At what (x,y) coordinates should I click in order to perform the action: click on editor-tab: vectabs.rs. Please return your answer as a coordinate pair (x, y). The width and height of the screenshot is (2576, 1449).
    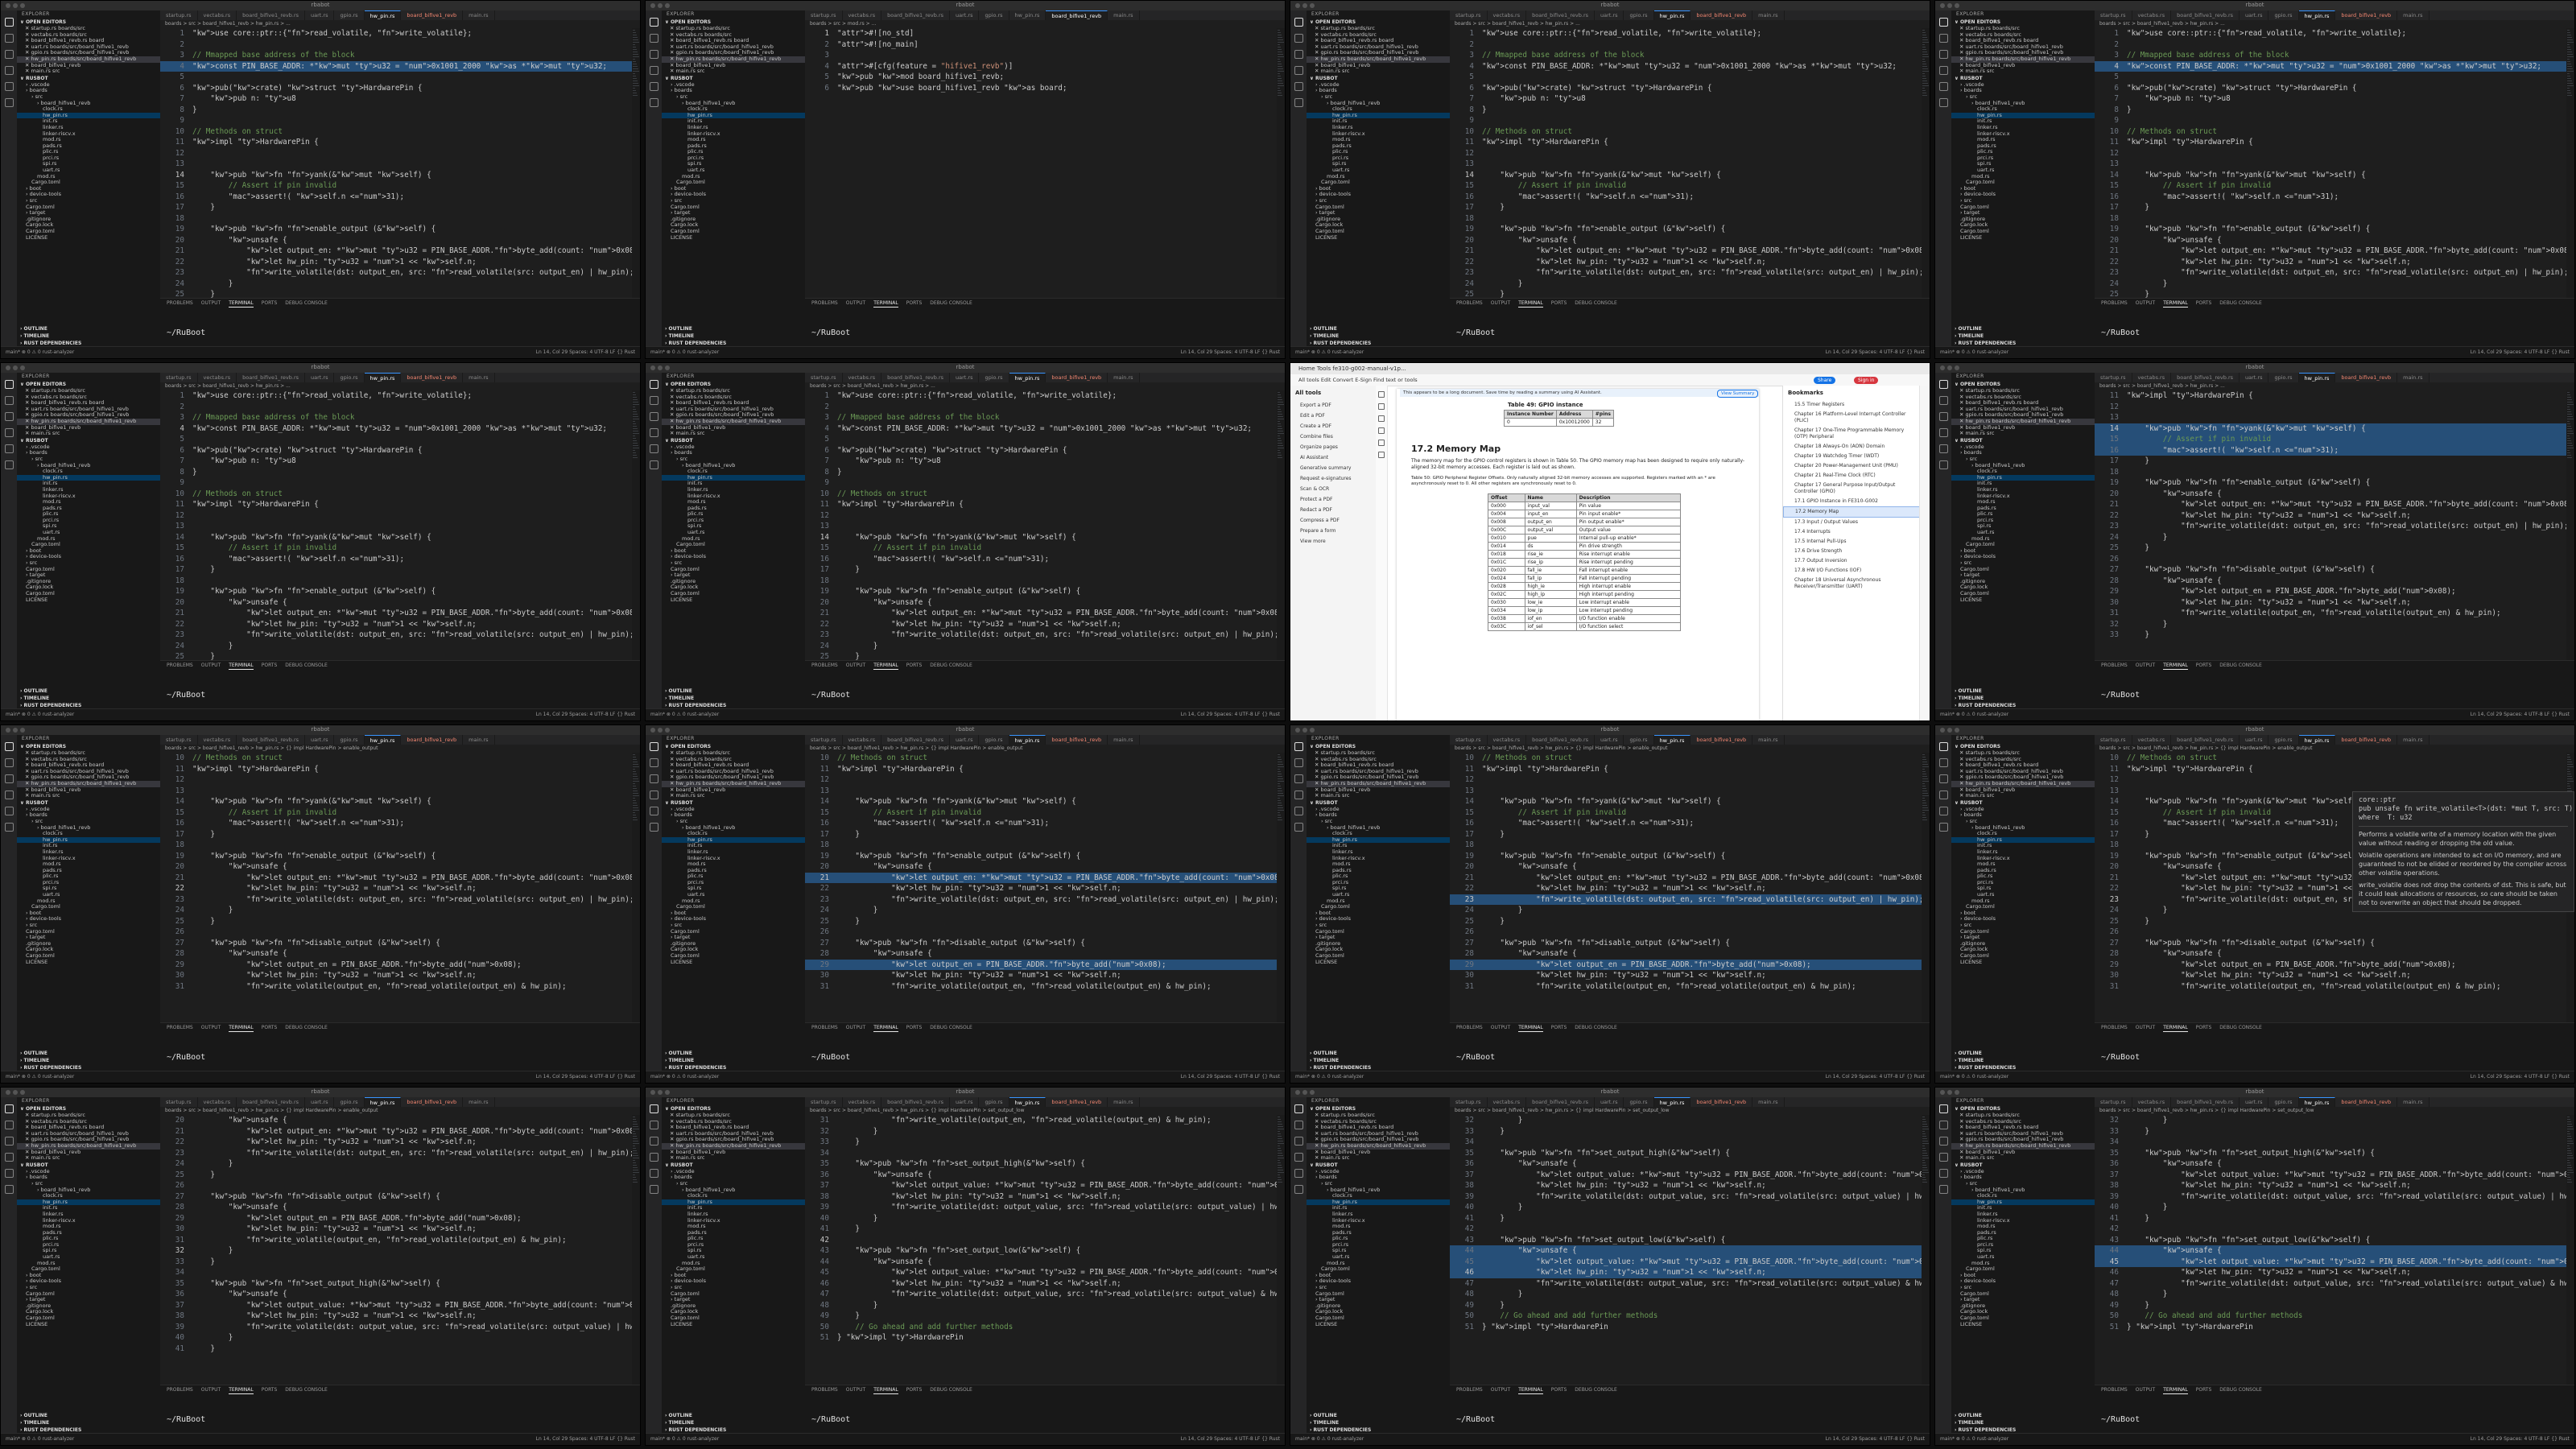
    Looking at the image, I should click on (862, 377).